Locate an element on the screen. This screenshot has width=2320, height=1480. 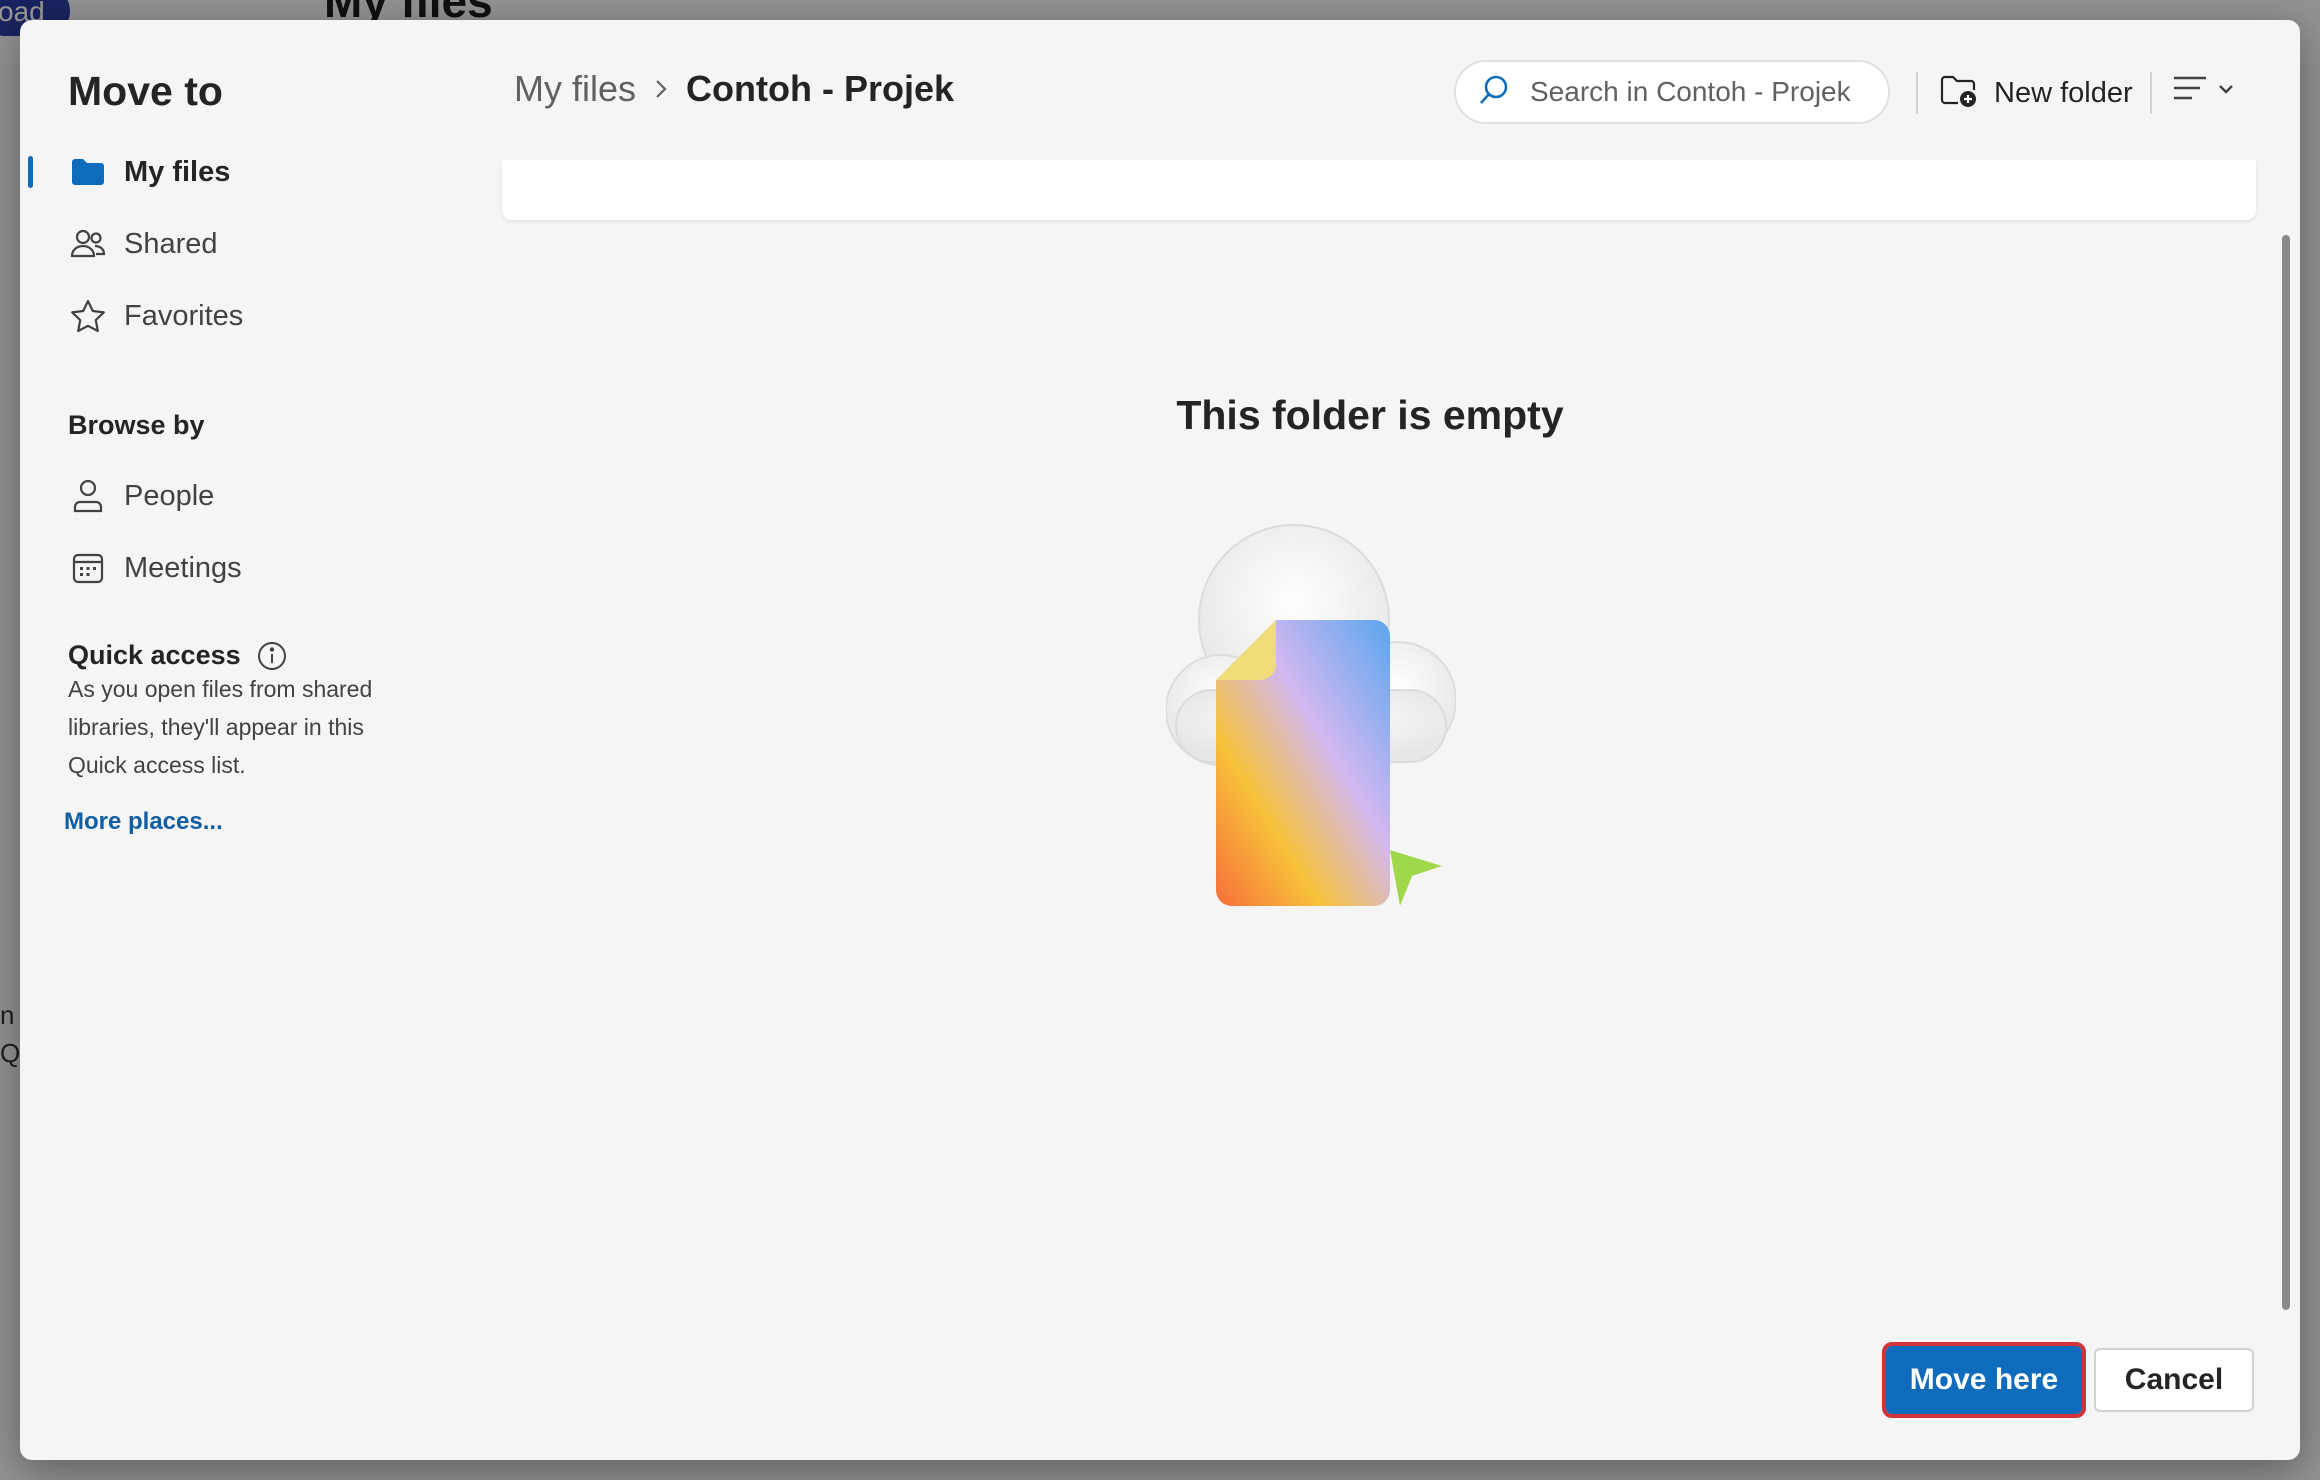
sidebar-item-my-files: My files is located at coordinates (149, 172).